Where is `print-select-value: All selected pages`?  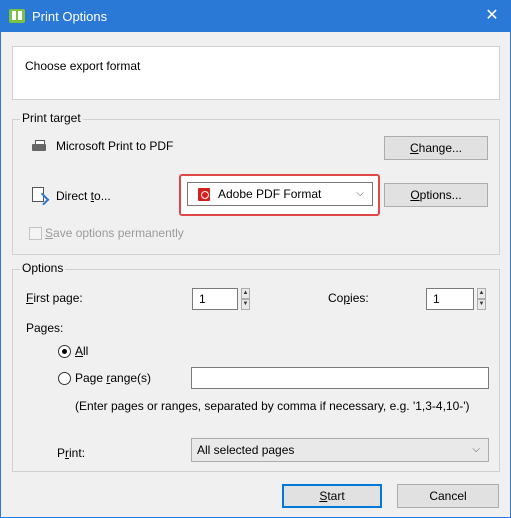 print-select-value: All selected pages is located at coordinates (246, 450).